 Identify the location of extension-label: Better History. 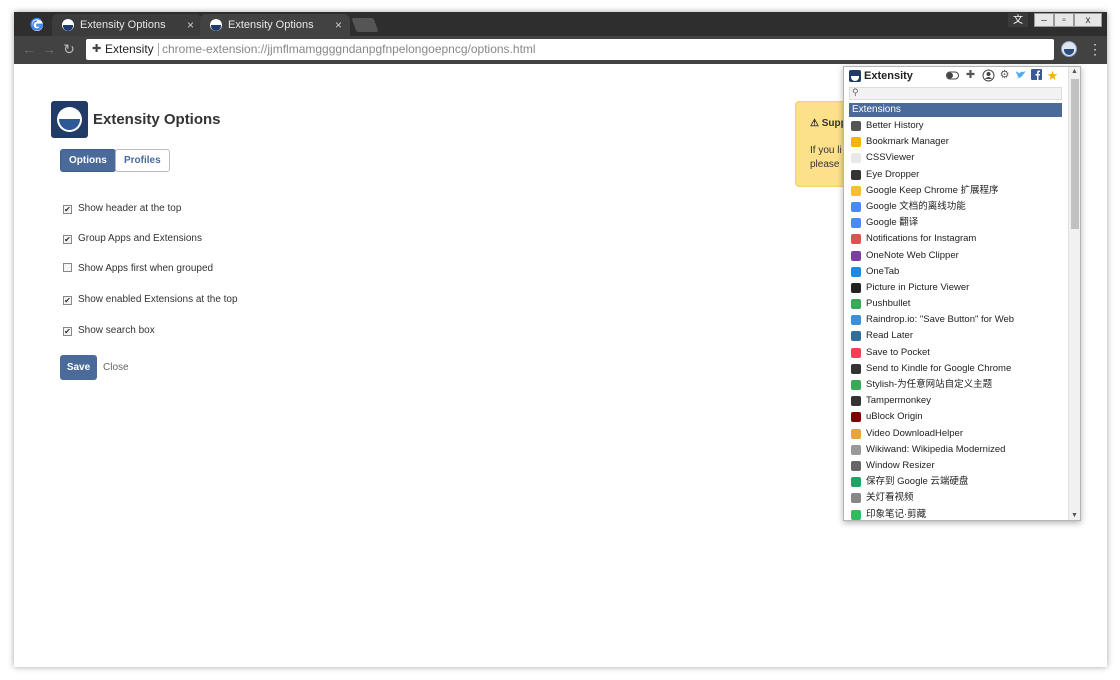
(895, 125).